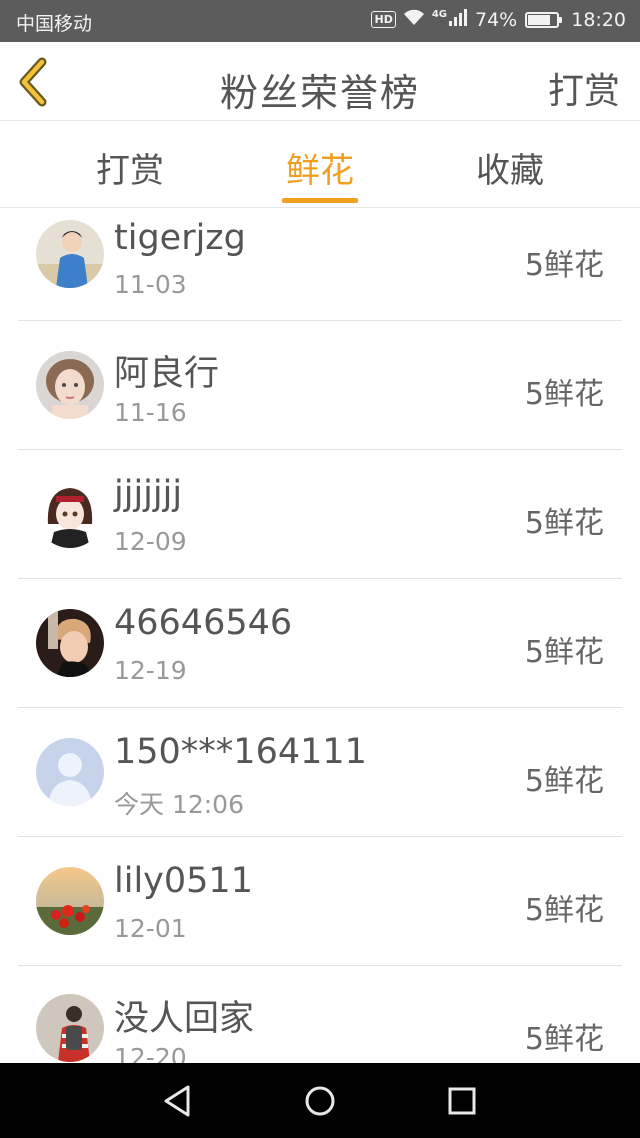 This screenshot has height=1138, width=640. I want to click on nav-recent-button, so click(462, 1101).